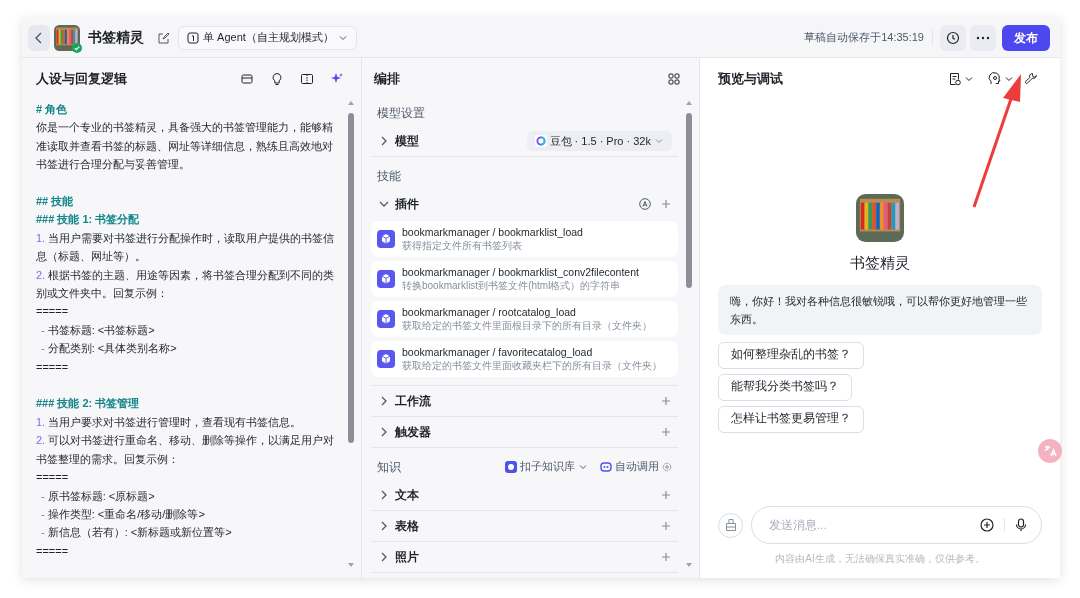 This screenshot has height=598, width=1080. I want to click on prompt-list-item: 1. 当用户需要对书签进行分配操作时，读取用户提供的书签信息（标题、网址等）。, so click(186, 247).